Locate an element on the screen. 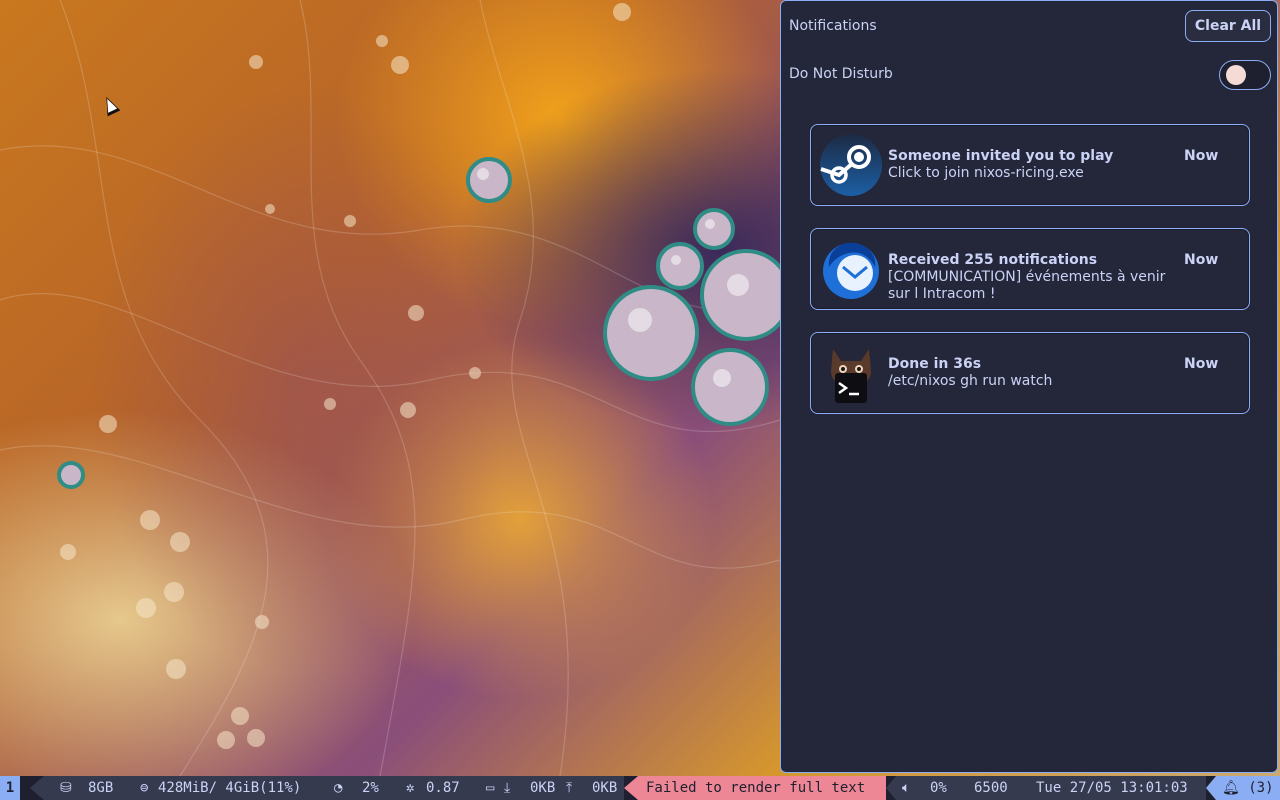 The height and width of the screenshot is (800, 1280). cpu-value: 2% is located at coordinates (370, 788).